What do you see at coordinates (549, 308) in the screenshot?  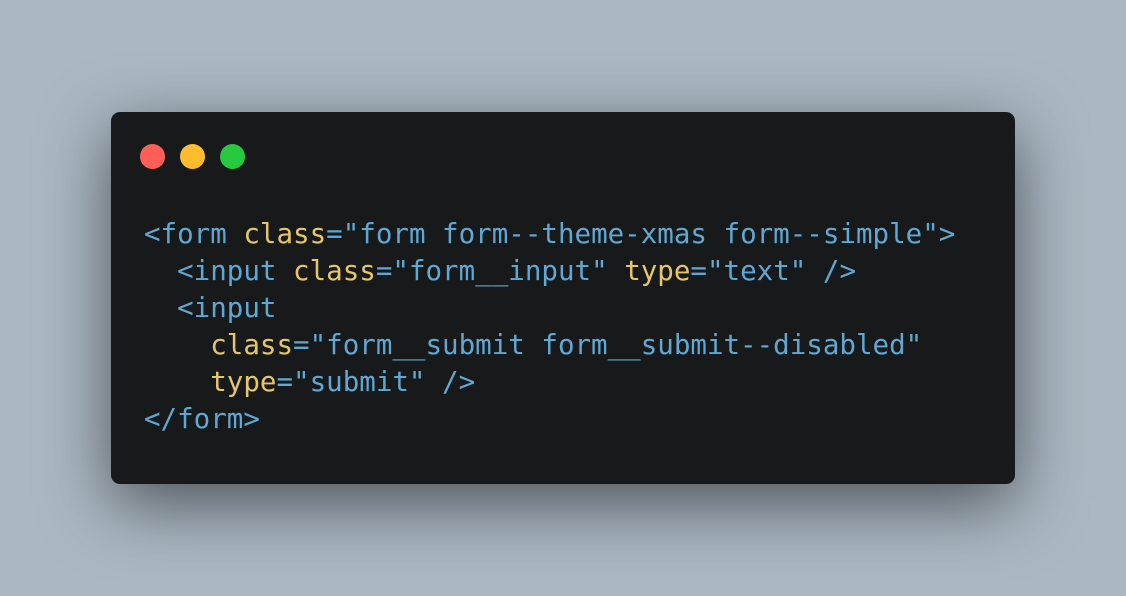 I see `code-line: <input` at bounding box center [549, 308].